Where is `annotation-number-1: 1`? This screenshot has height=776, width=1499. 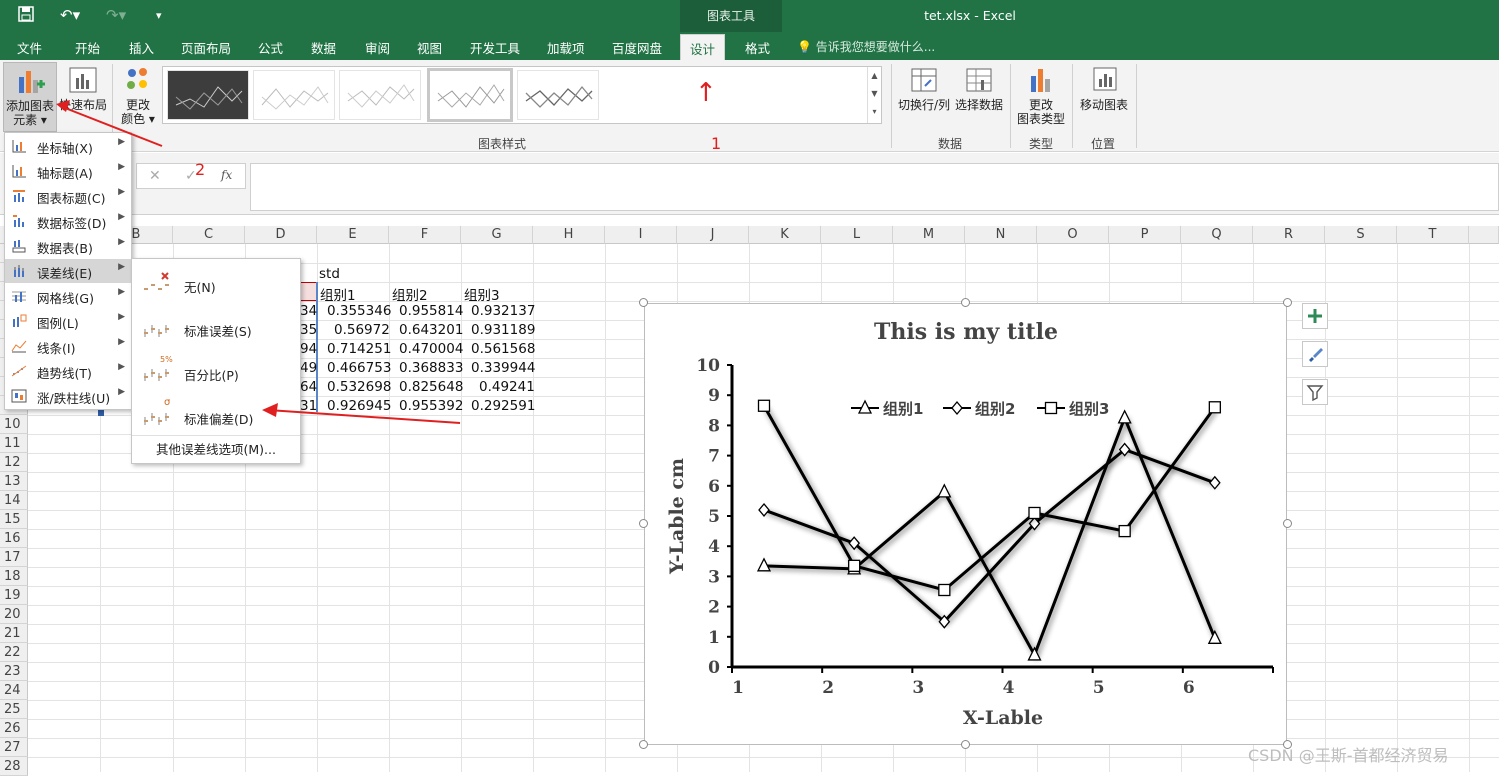
annotation-number-1: 1 is located at coordinates (716, 143).